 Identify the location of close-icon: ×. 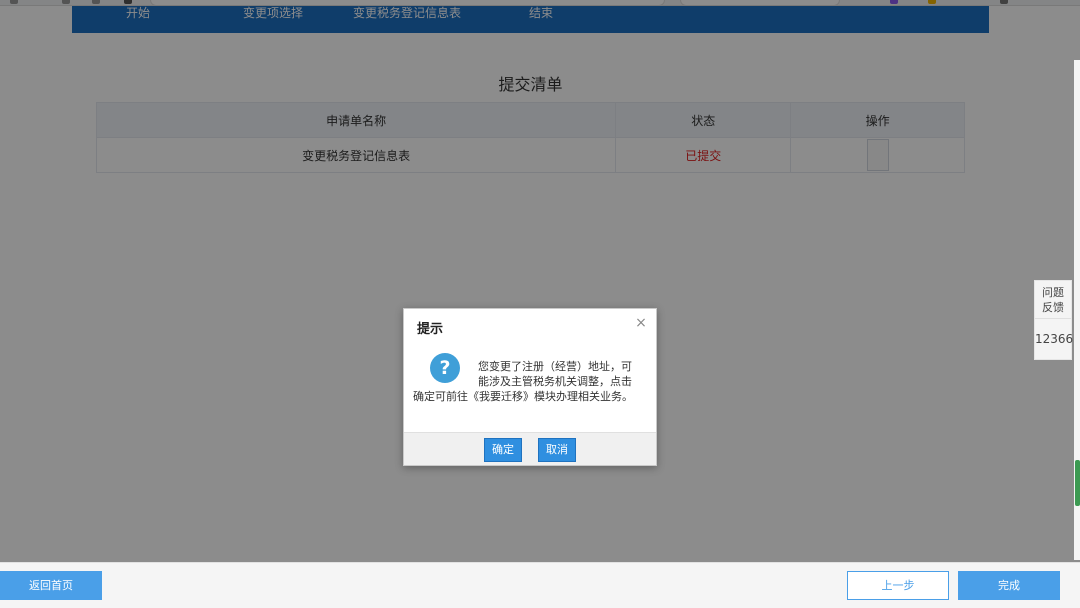
(641, 323).